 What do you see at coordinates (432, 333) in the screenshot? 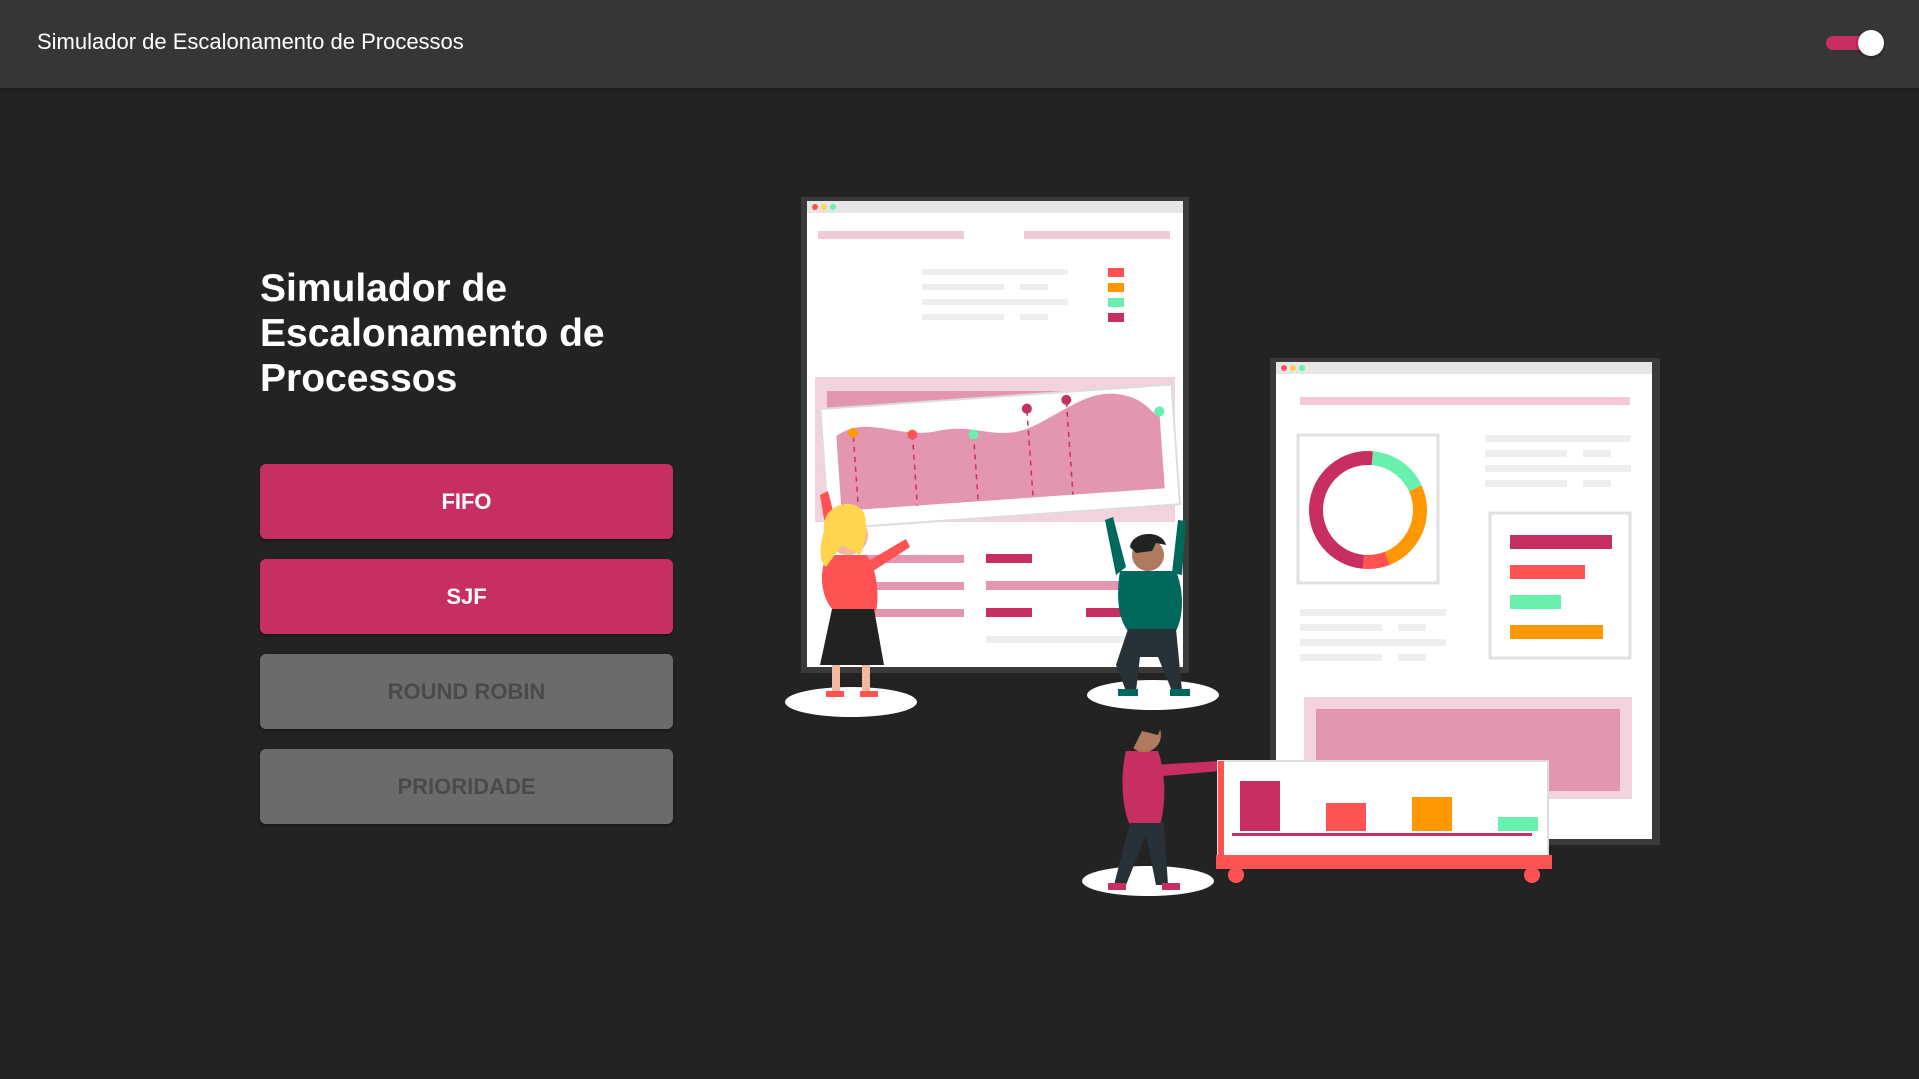
I see `page-heading: Simulador de Escalonamento de Processos` at bounding box center [432, 333].